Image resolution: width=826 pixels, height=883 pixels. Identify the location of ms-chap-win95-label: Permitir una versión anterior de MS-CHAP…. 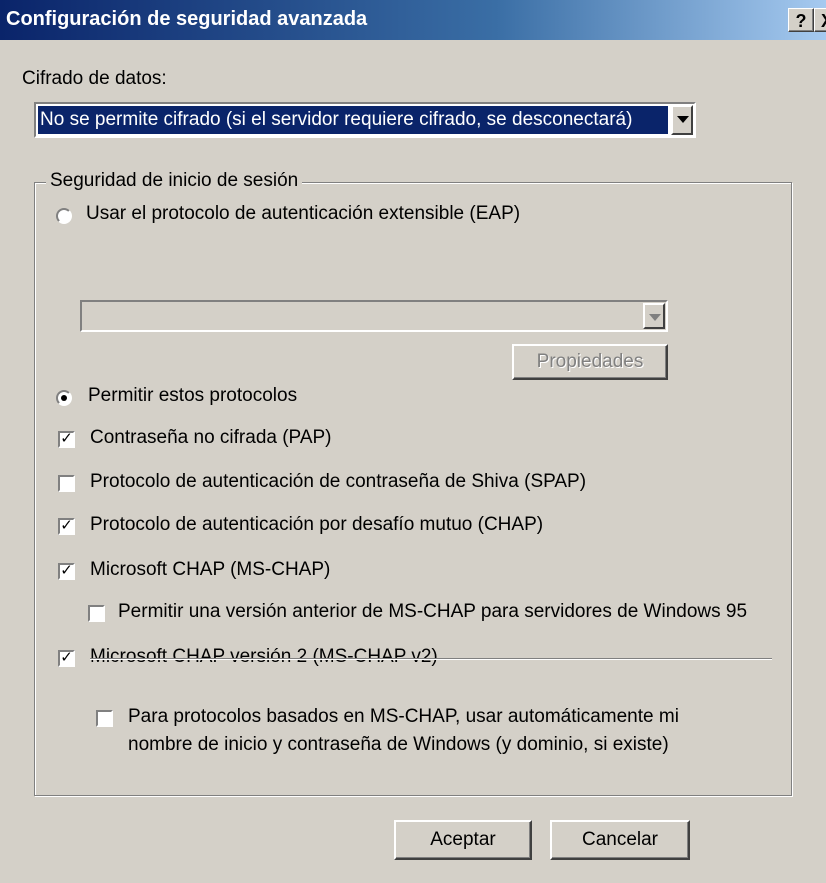
(432, 612).